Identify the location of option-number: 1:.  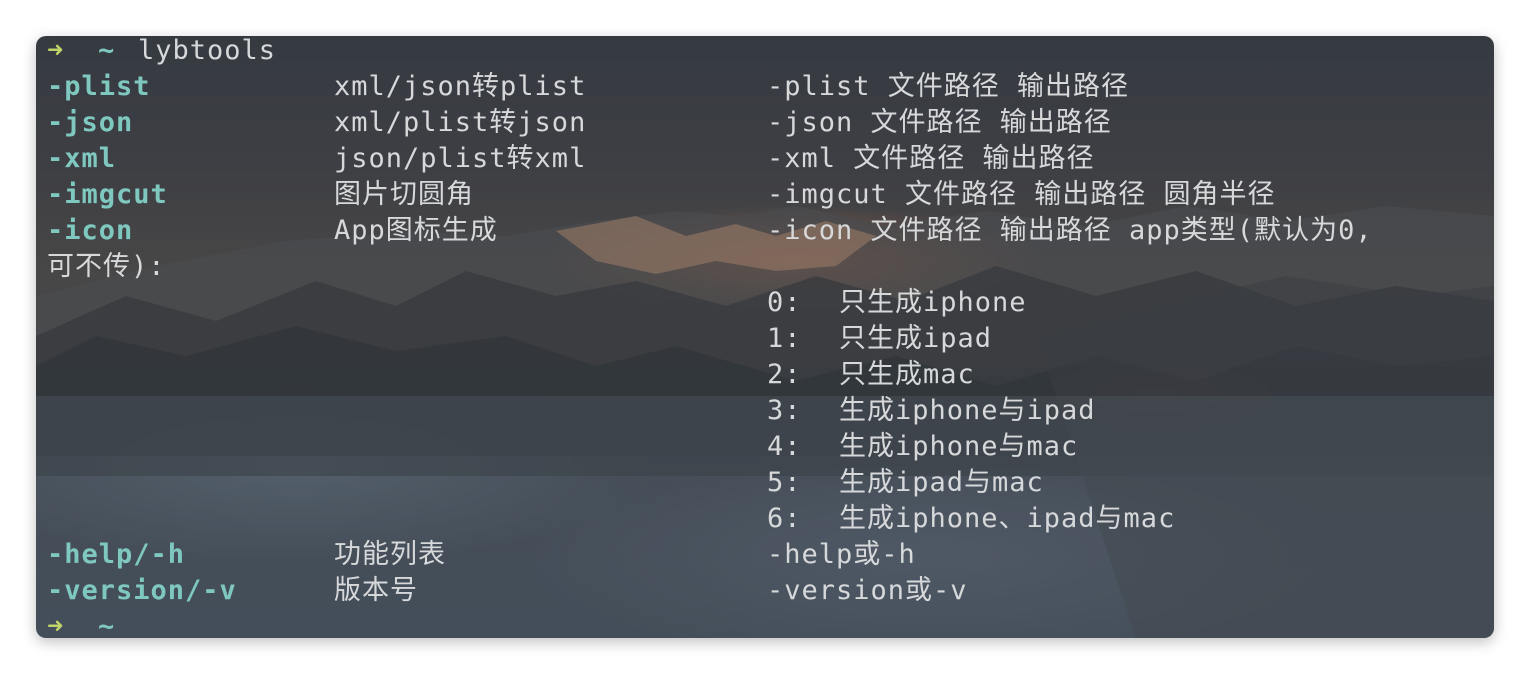
(784, 338).